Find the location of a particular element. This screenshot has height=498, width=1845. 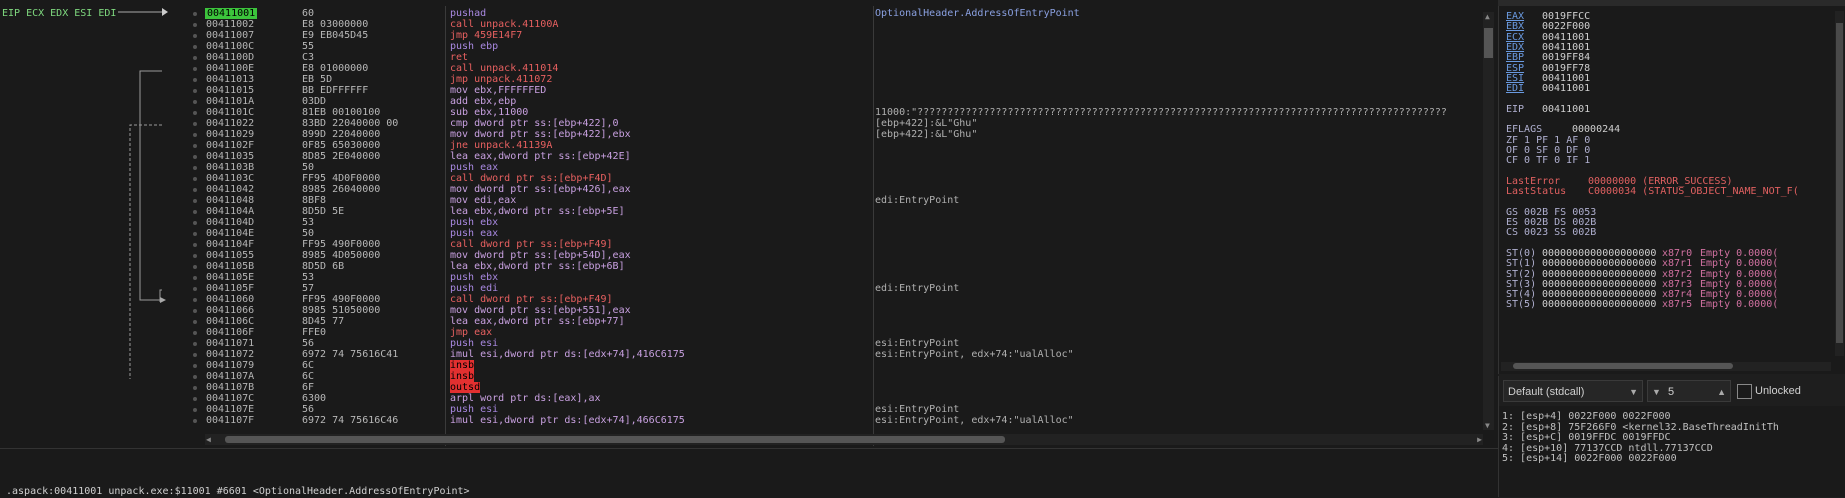

disasm-row: 0041106F FFE0 jmp eax is located at coordinates (844, 332).